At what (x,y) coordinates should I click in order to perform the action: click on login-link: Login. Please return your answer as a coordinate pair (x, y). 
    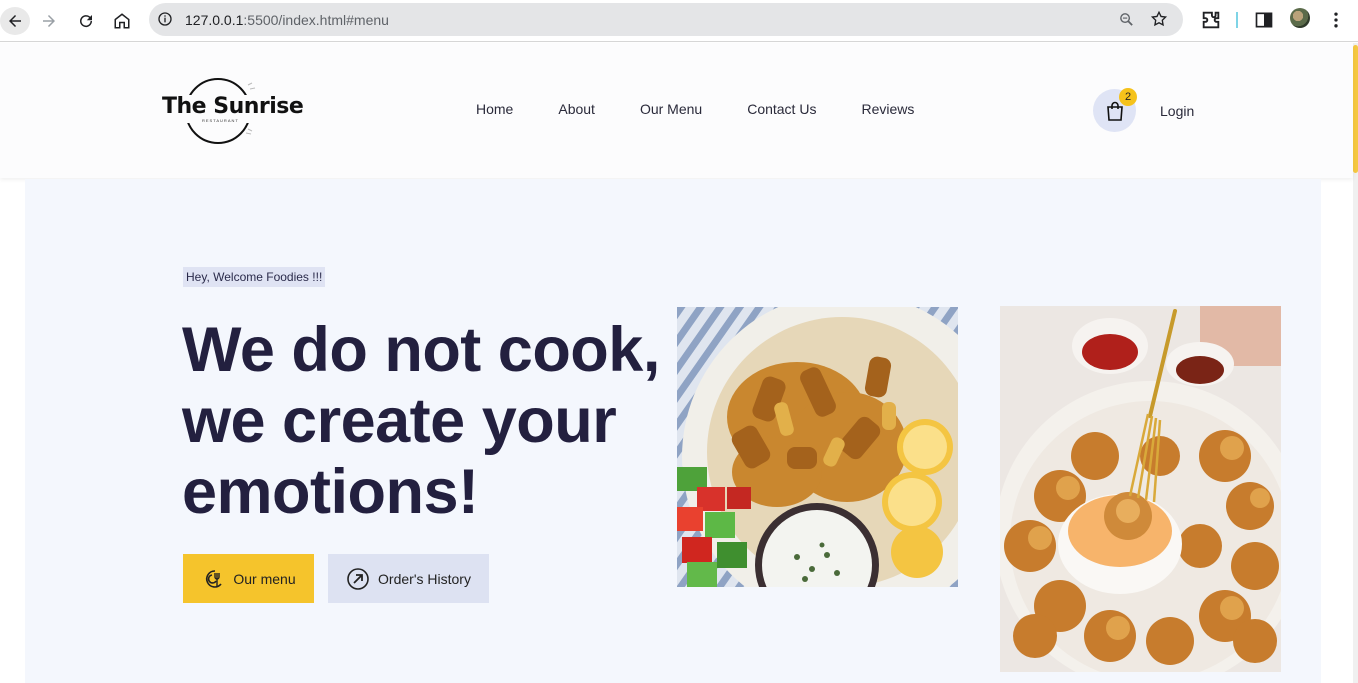
    Looking at the image, I should click on (1177, 111).